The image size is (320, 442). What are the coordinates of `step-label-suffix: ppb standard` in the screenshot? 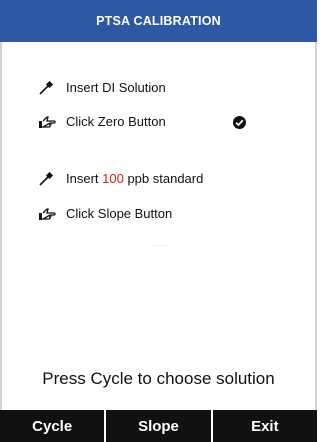 It's located at (163, 178).